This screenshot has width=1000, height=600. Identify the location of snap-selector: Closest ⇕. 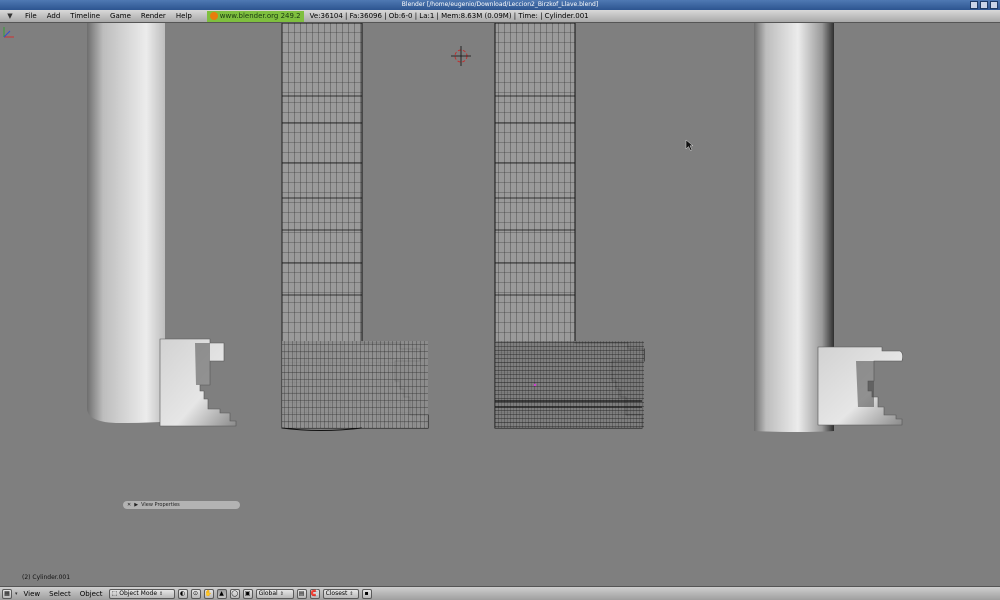
(340, 593).